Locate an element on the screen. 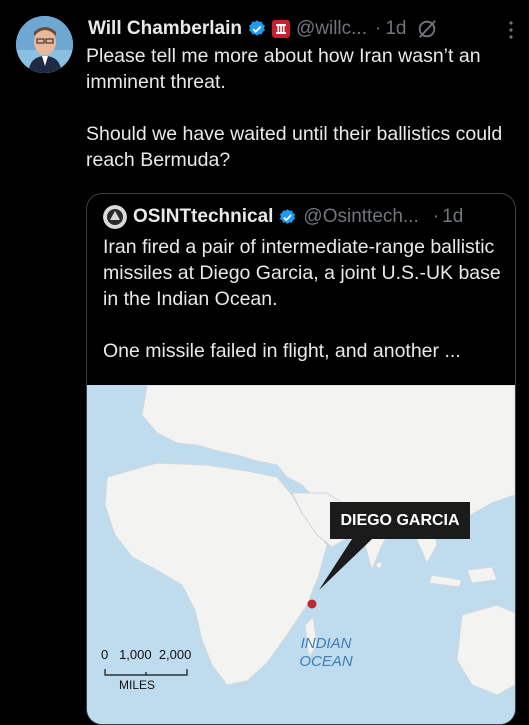 The image size is (529, 725). diego-garcia-marker is located at coordinates (312, 604).